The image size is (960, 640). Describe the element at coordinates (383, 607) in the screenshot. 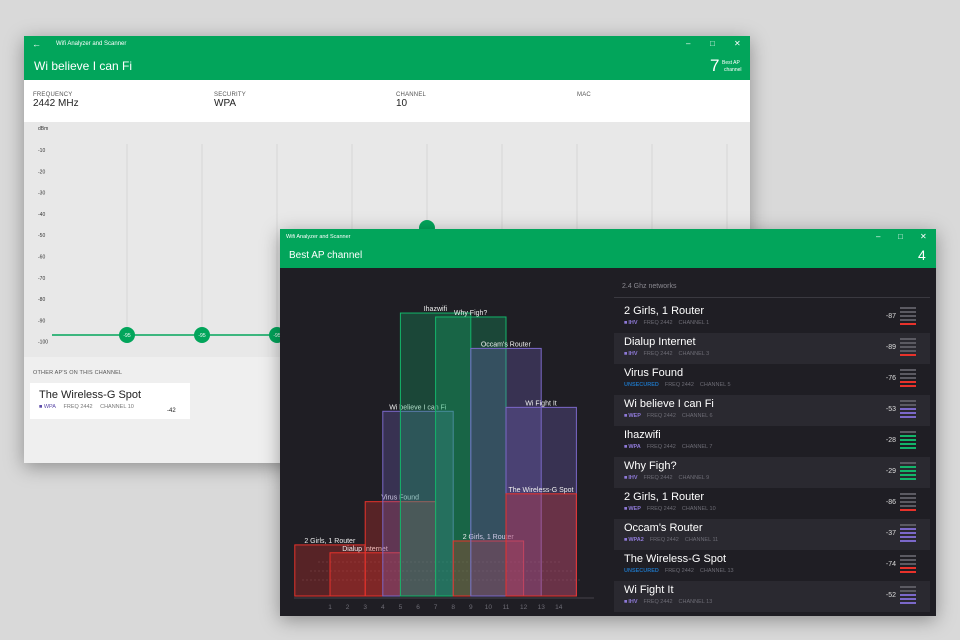

I see `x-tick-label: 4` at that location.